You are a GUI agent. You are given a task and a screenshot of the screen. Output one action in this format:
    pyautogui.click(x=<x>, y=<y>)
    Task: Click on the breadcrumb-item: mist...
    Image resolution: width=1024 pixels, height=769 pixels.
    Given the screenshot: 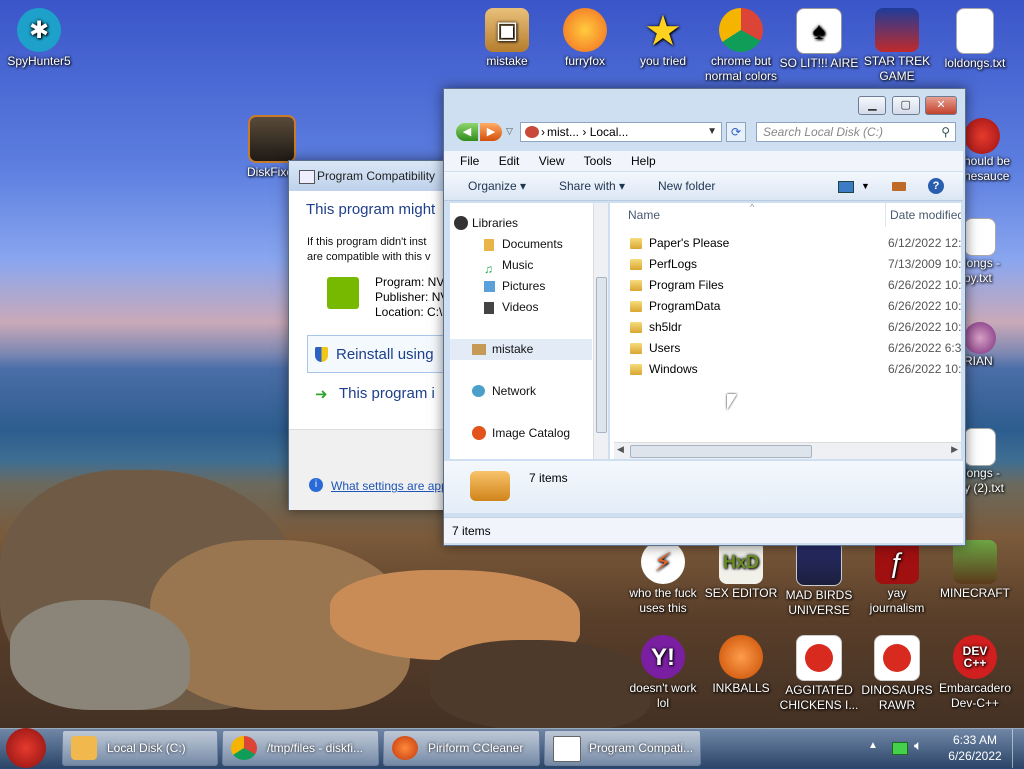 What is the action you would take?
    pyautogui.click(x=563, y=132)
    